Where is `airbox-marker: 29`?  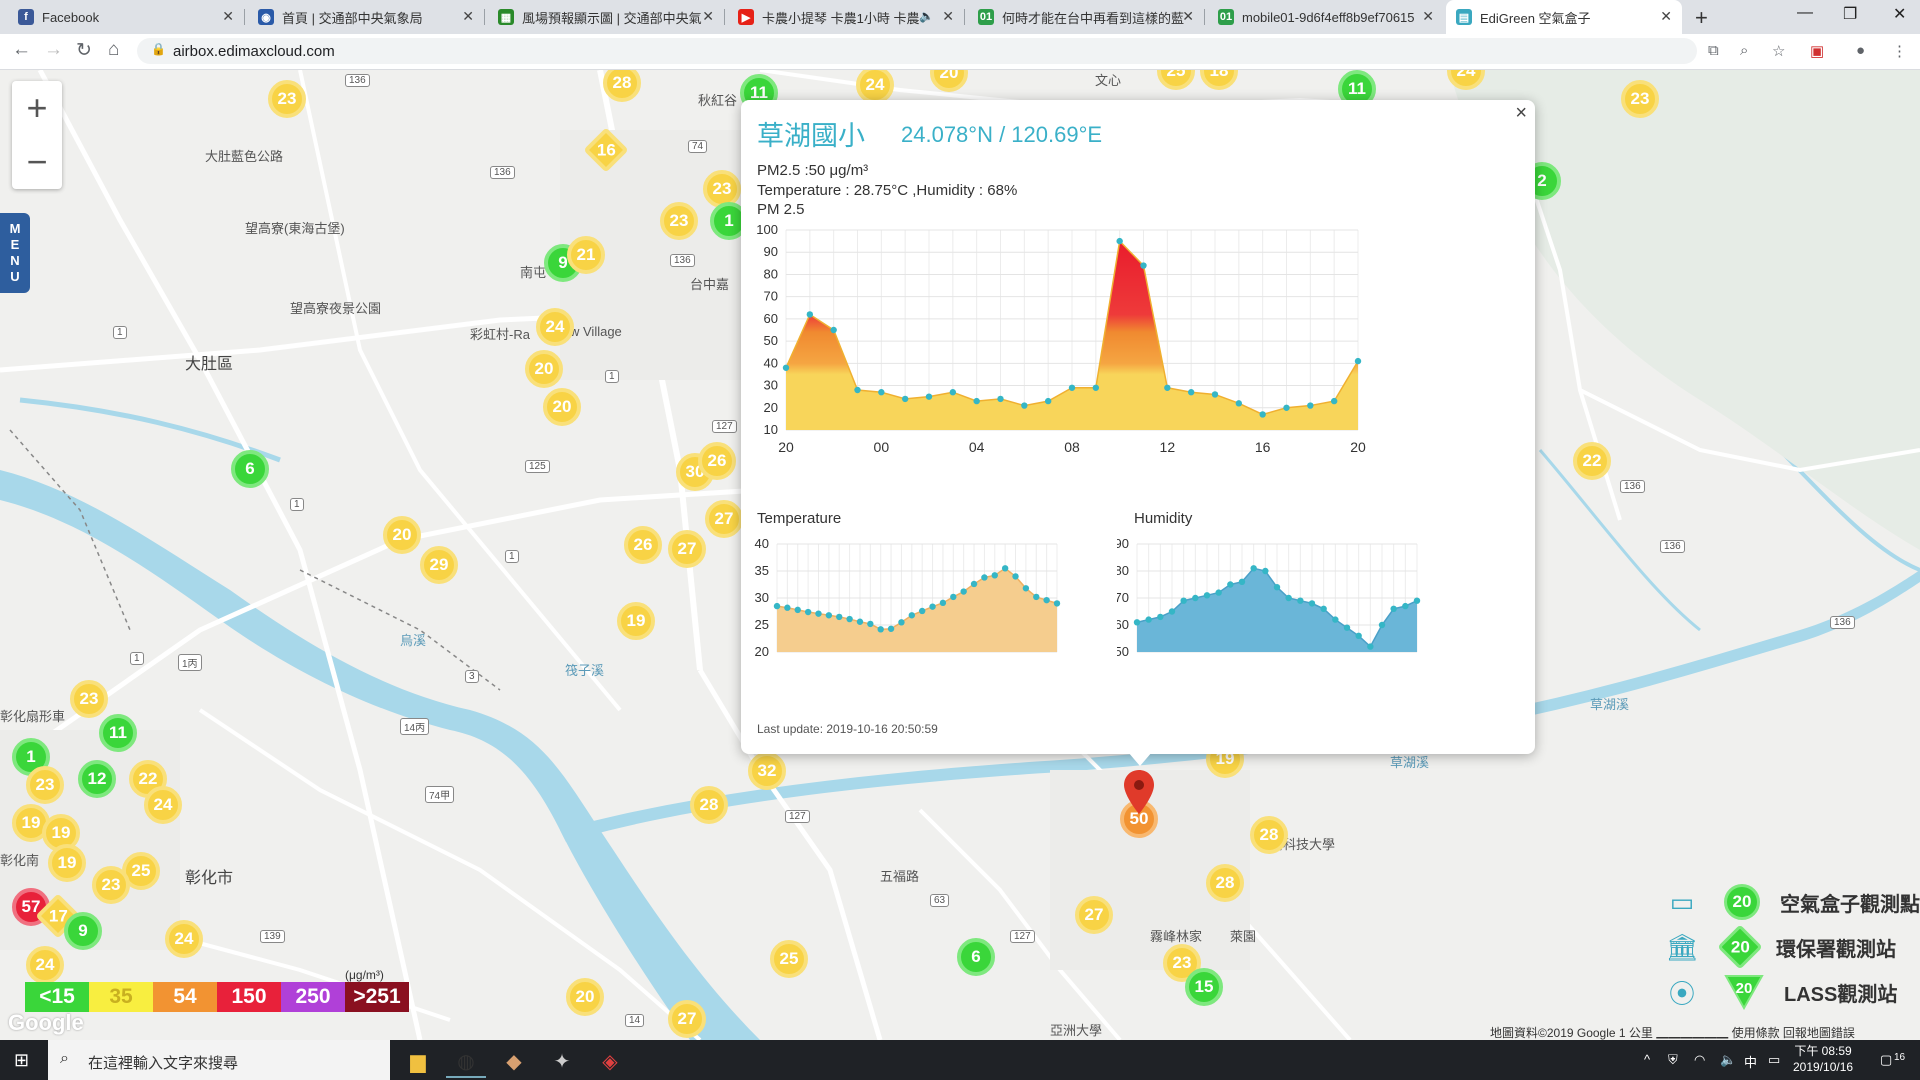 airbox-marker: 29 is located at coordinates (439, 565).